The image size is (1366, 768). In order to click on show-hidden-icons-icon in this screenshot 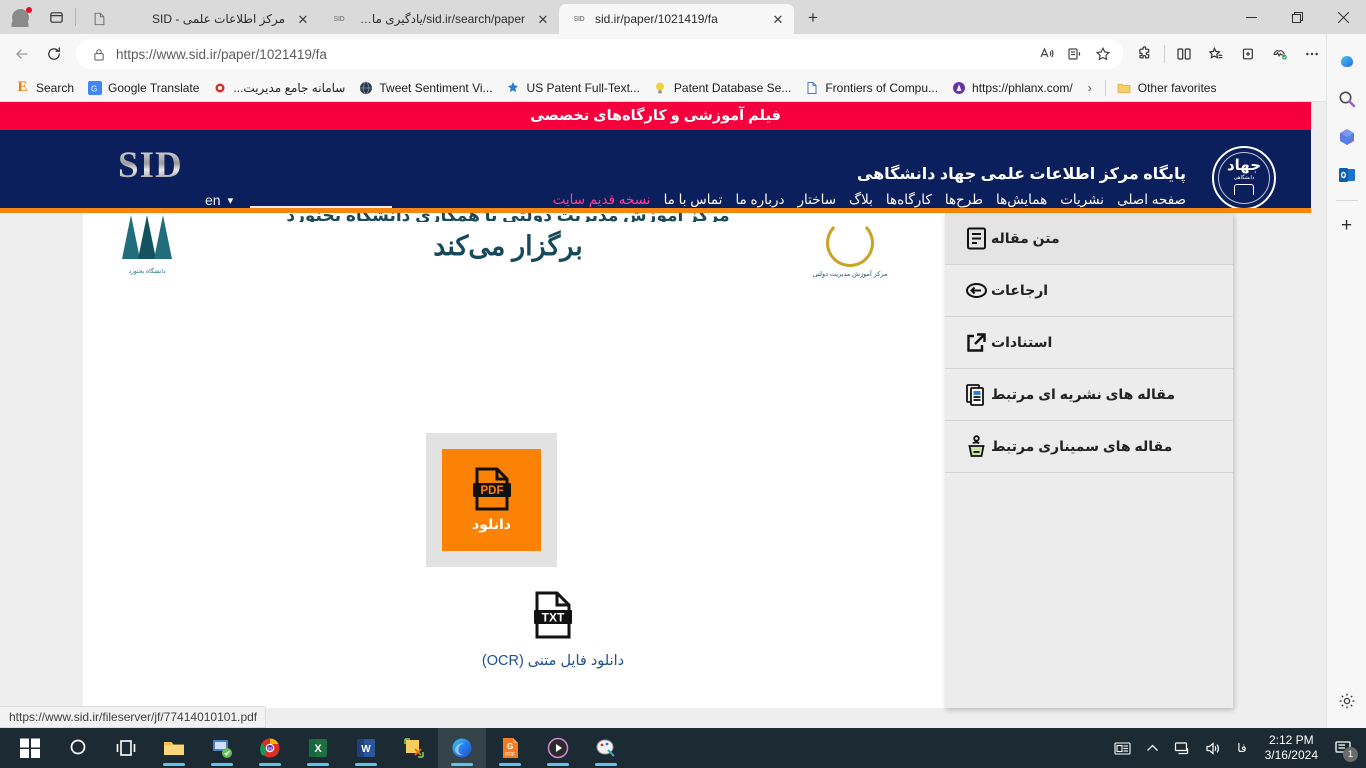, I will do `click(1152, 748)`.